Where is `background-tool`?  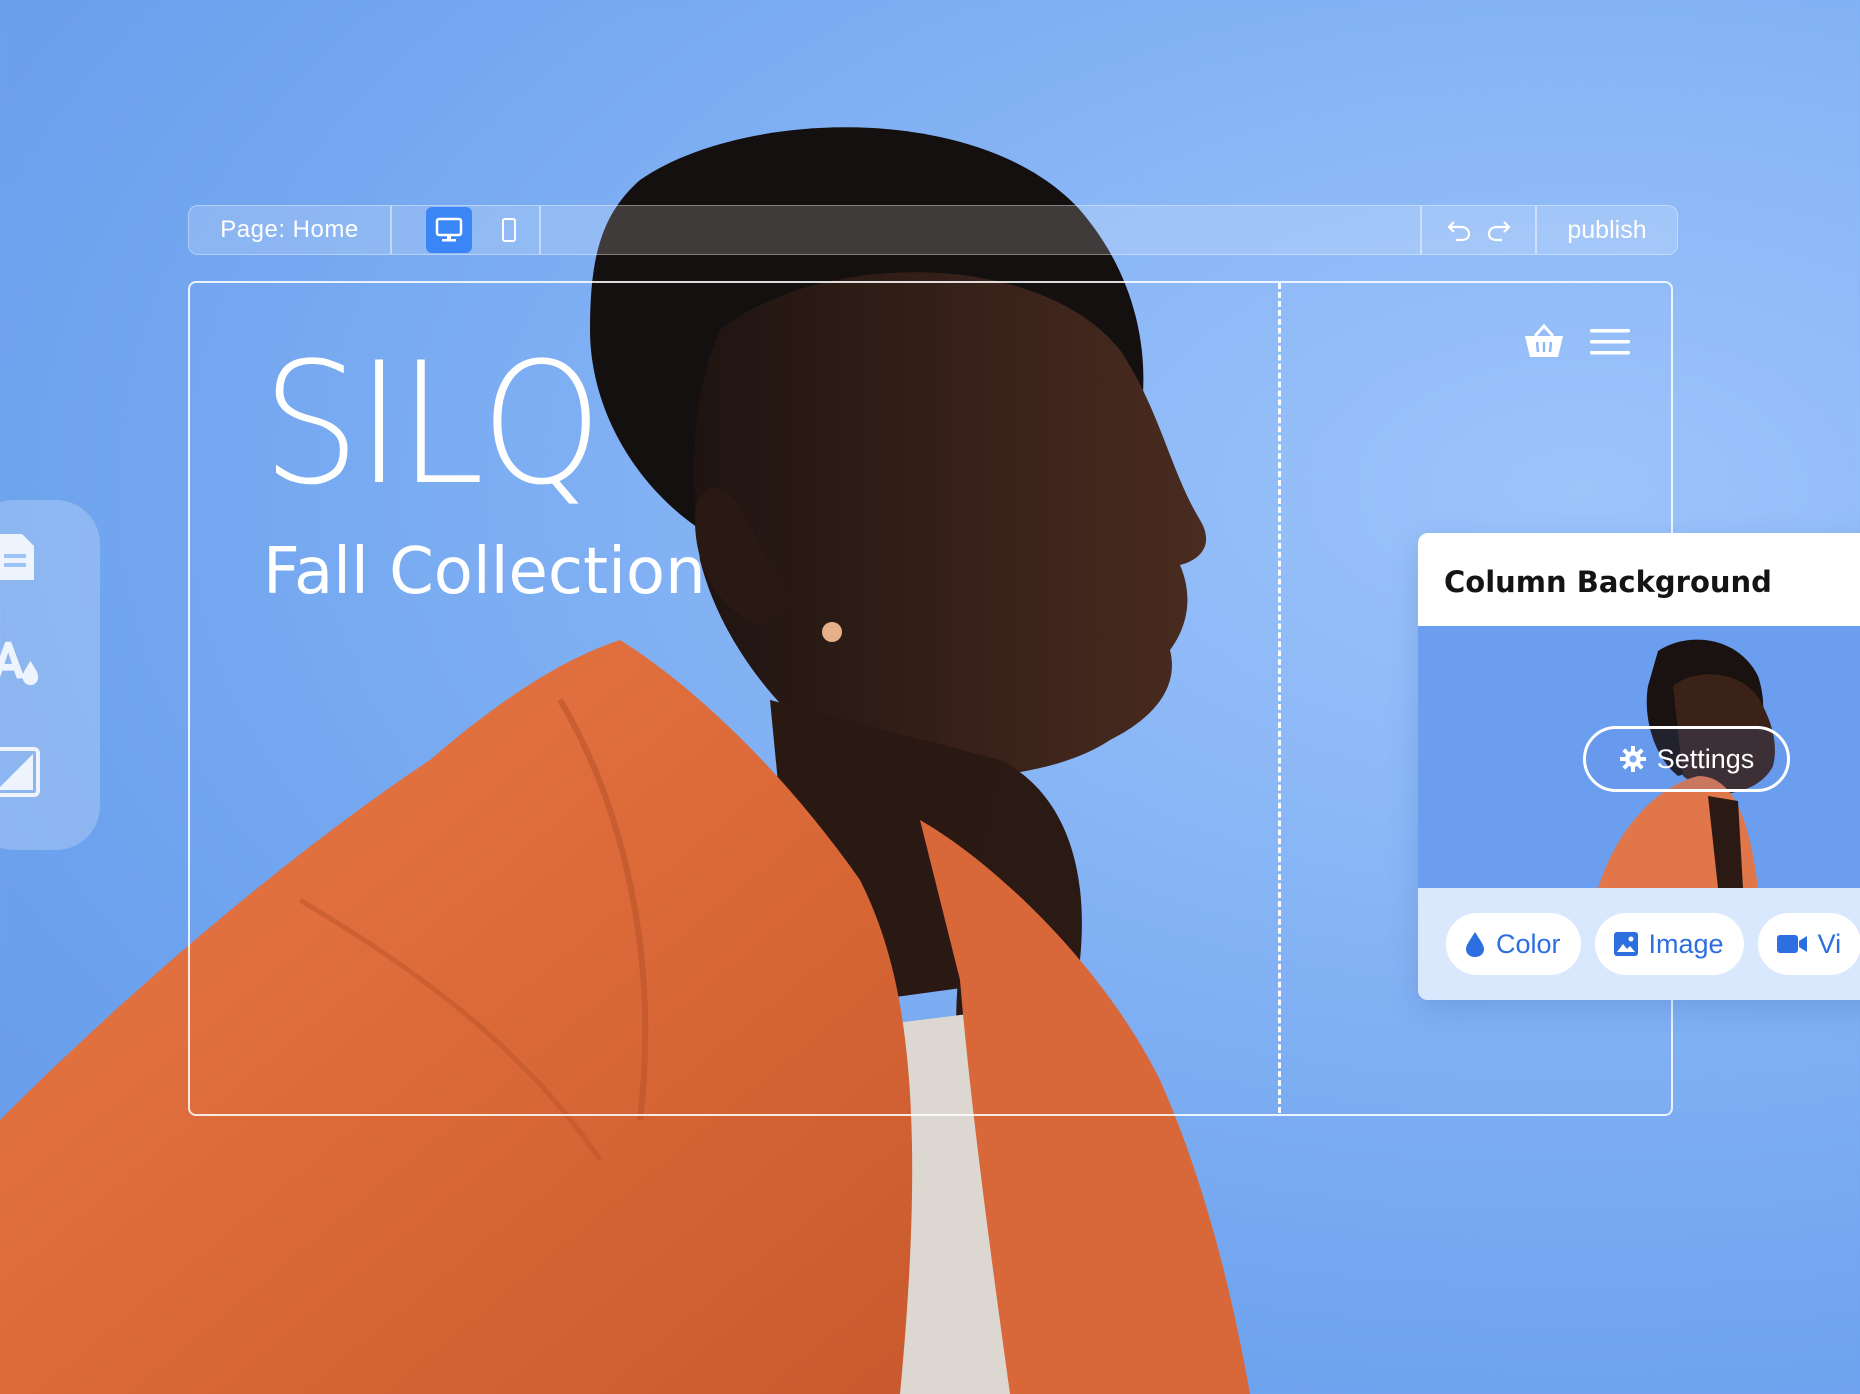 background-tool is located at coordinates (21, 772).